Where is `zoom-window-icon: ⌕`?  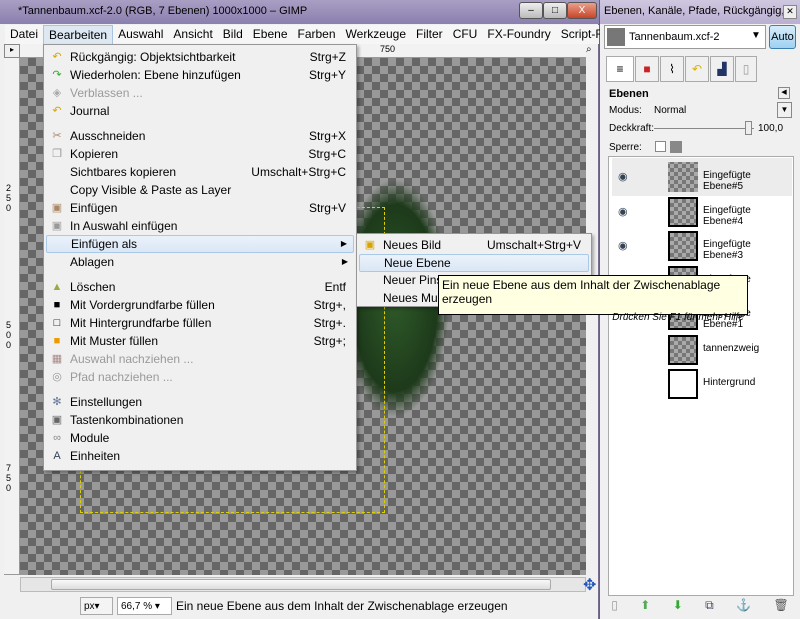 zoom-window-icon: ⌕ is located at coordinates (592, 51).